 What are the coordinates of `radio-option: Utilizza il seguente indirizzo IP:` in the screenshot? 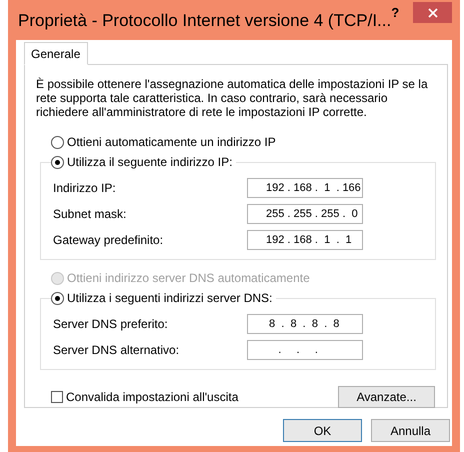 It's located at (141, 162).